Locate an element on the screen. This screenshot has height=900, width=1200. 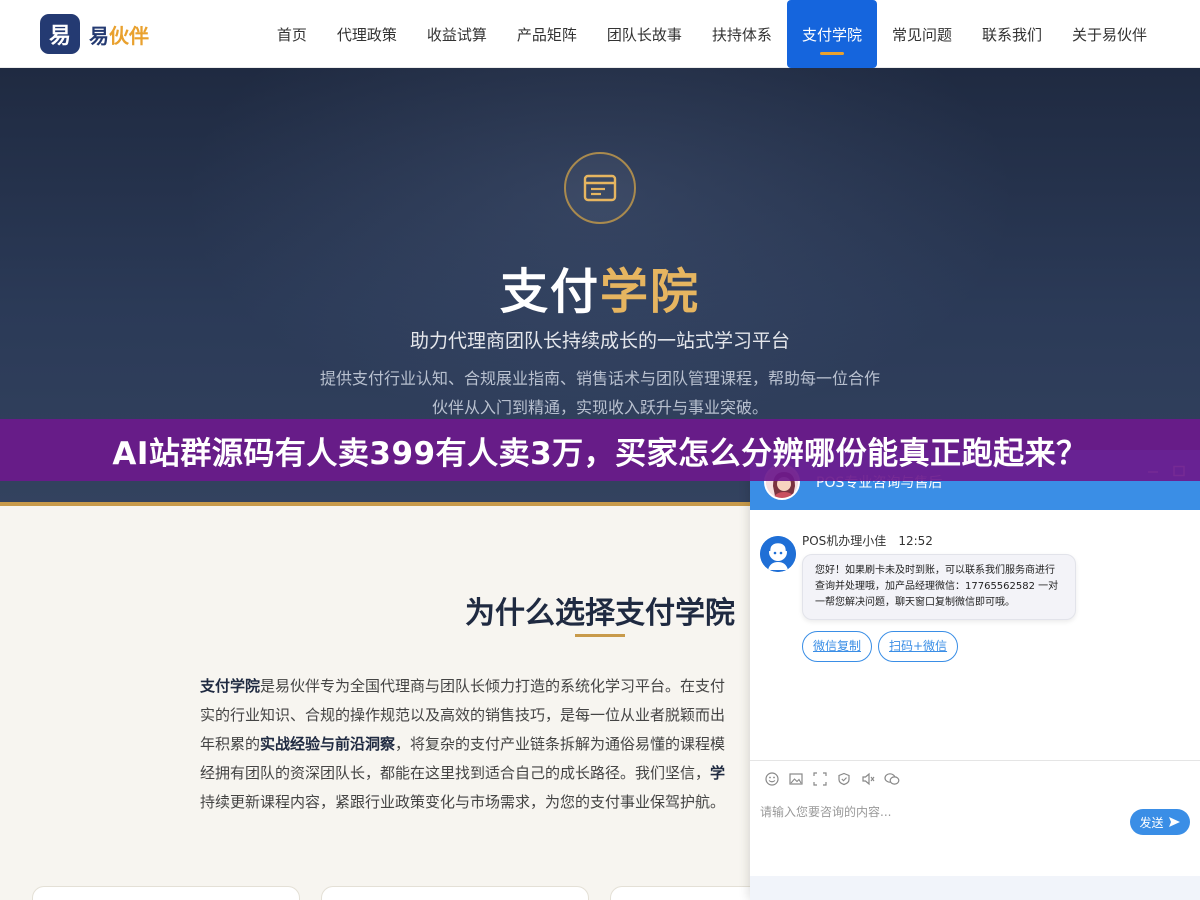
message-time: 12:52 is located at coordinates (915, 541).